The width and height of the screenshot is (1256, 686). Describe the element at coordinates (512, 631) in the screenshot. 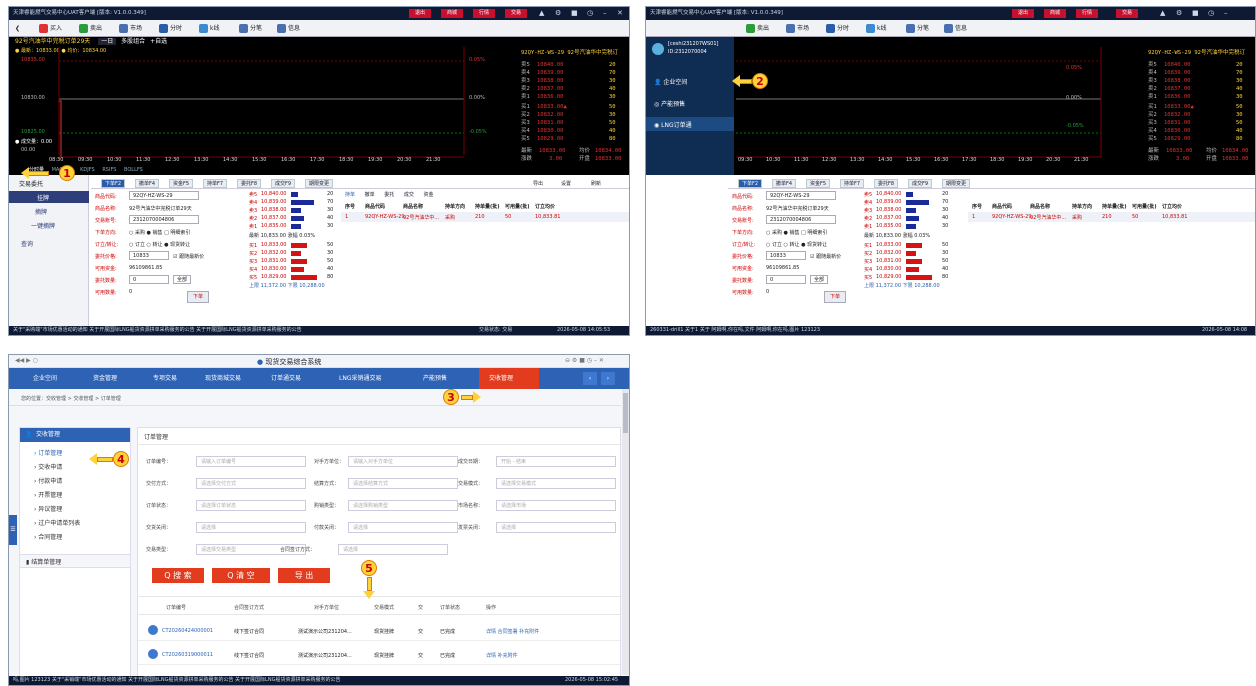

I see `order-actions: 详情 合同签署 补充附件` at that location.